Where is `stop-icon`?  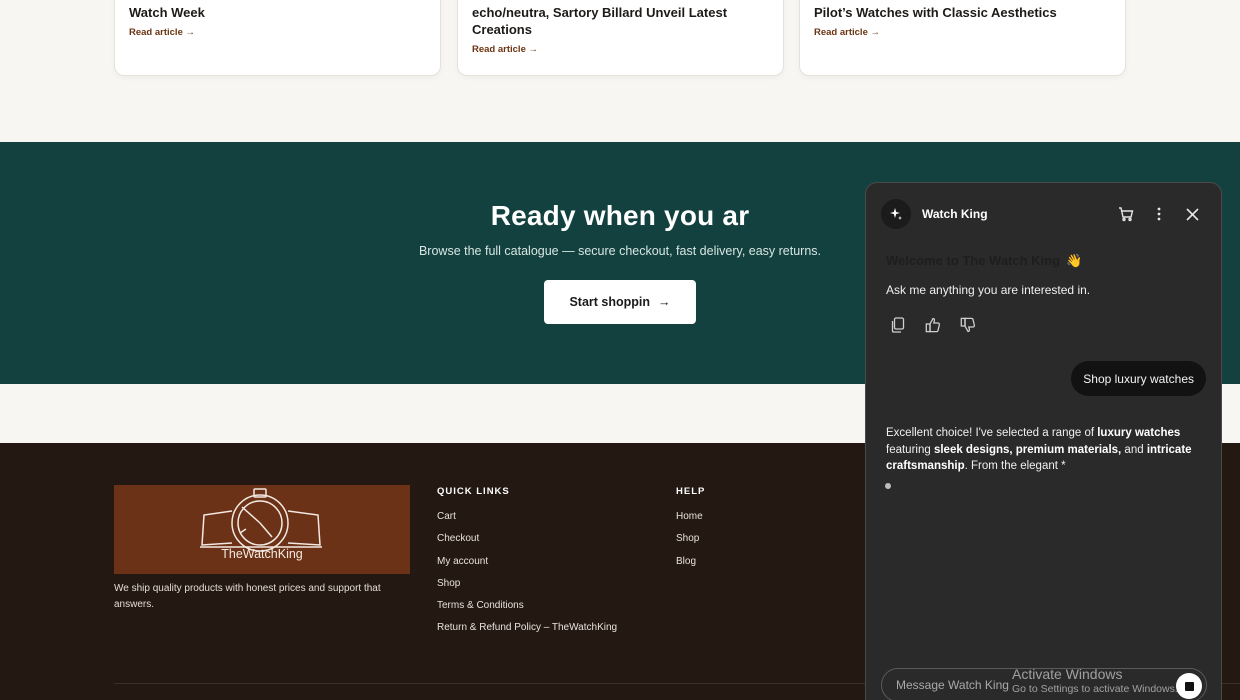
stop-icon is located at coordinates (1189, 686).